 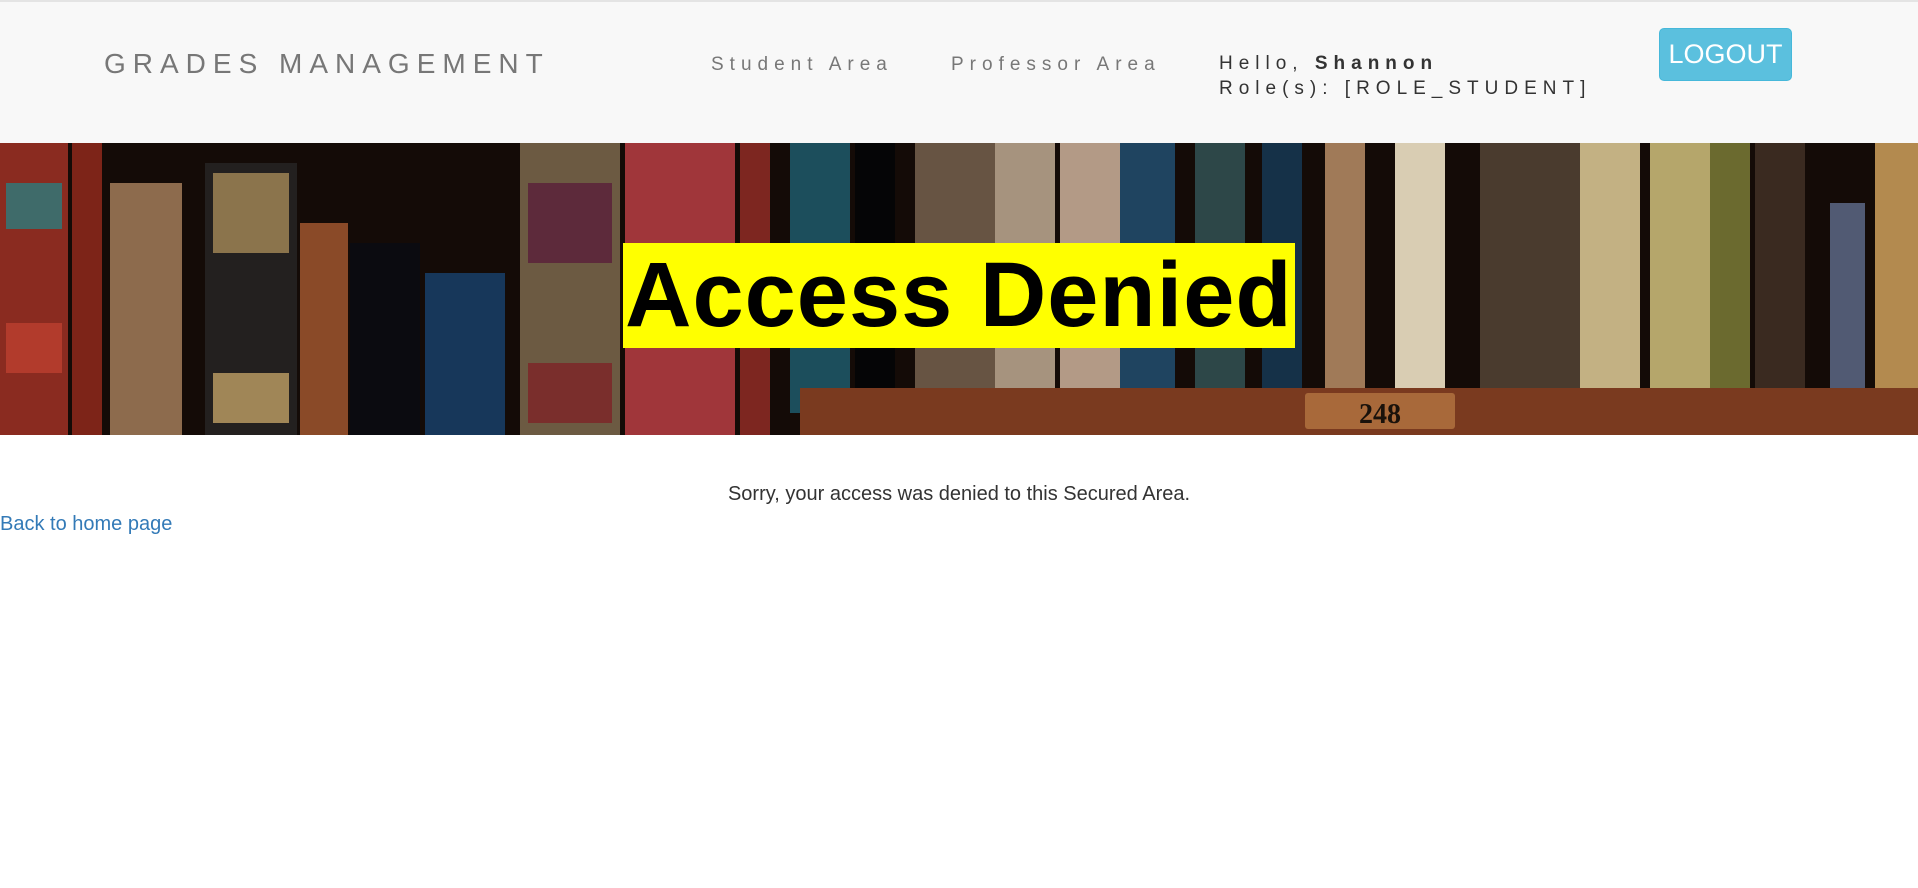 What do you see at coordinates (1261, 63) in the screenshot?
I see `greeting-prefix: Hello,` at bounding box center [1261, 63].